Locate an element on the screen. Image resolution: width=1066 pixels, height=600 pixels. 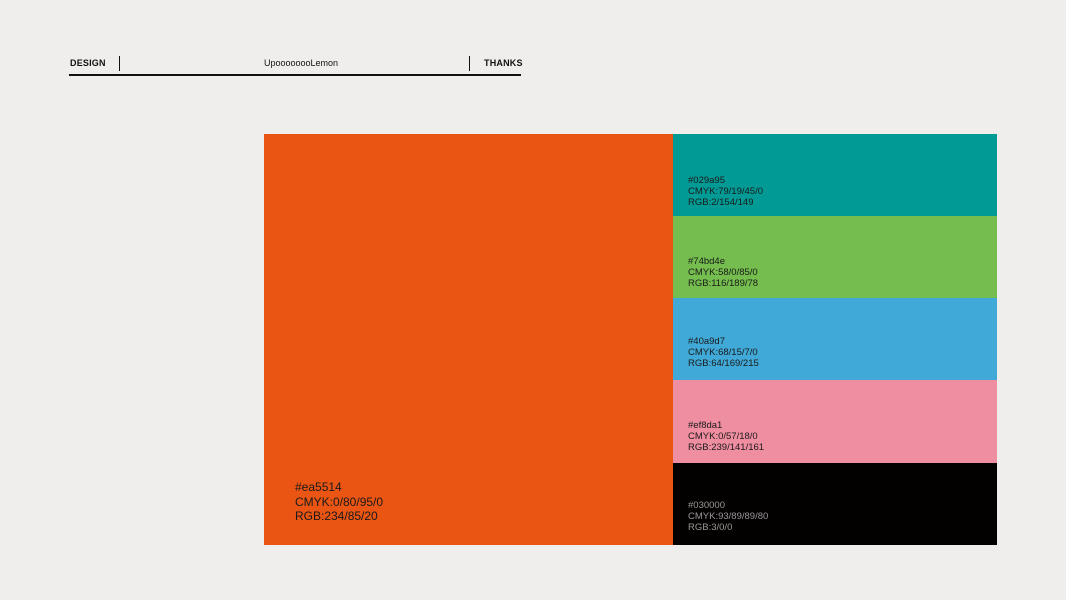
pink-color-info: #ef8da1 CMYK:0/57/18/0 RGB:239/141/161 is located at coordinates (726, 437).